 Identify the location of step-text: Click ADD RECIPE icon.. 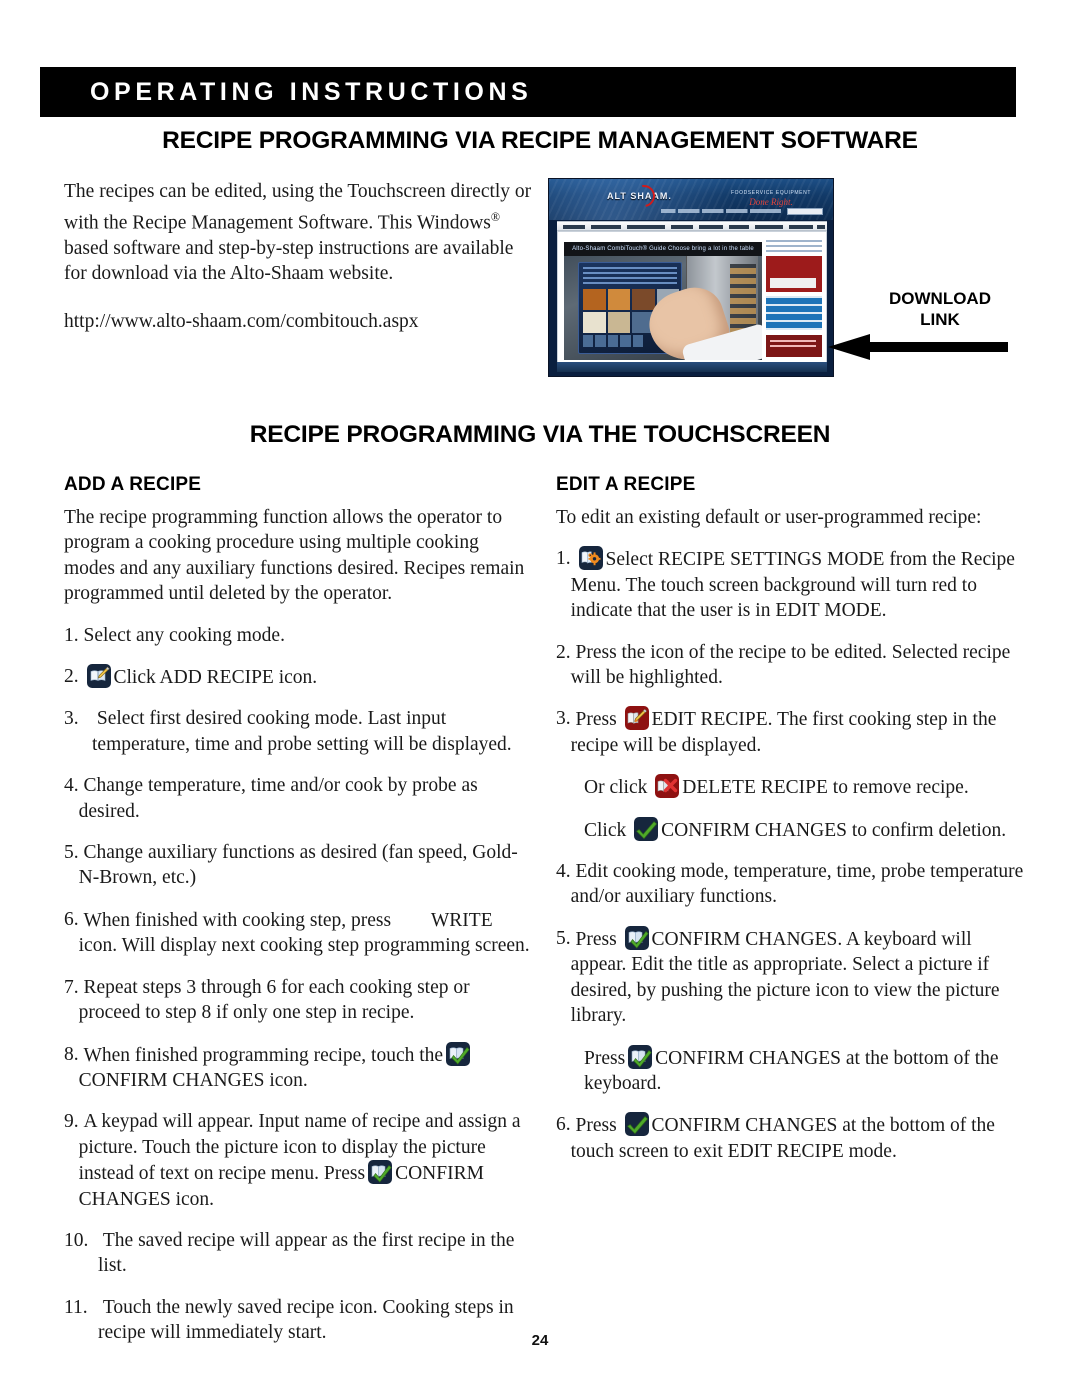
(215, 678).